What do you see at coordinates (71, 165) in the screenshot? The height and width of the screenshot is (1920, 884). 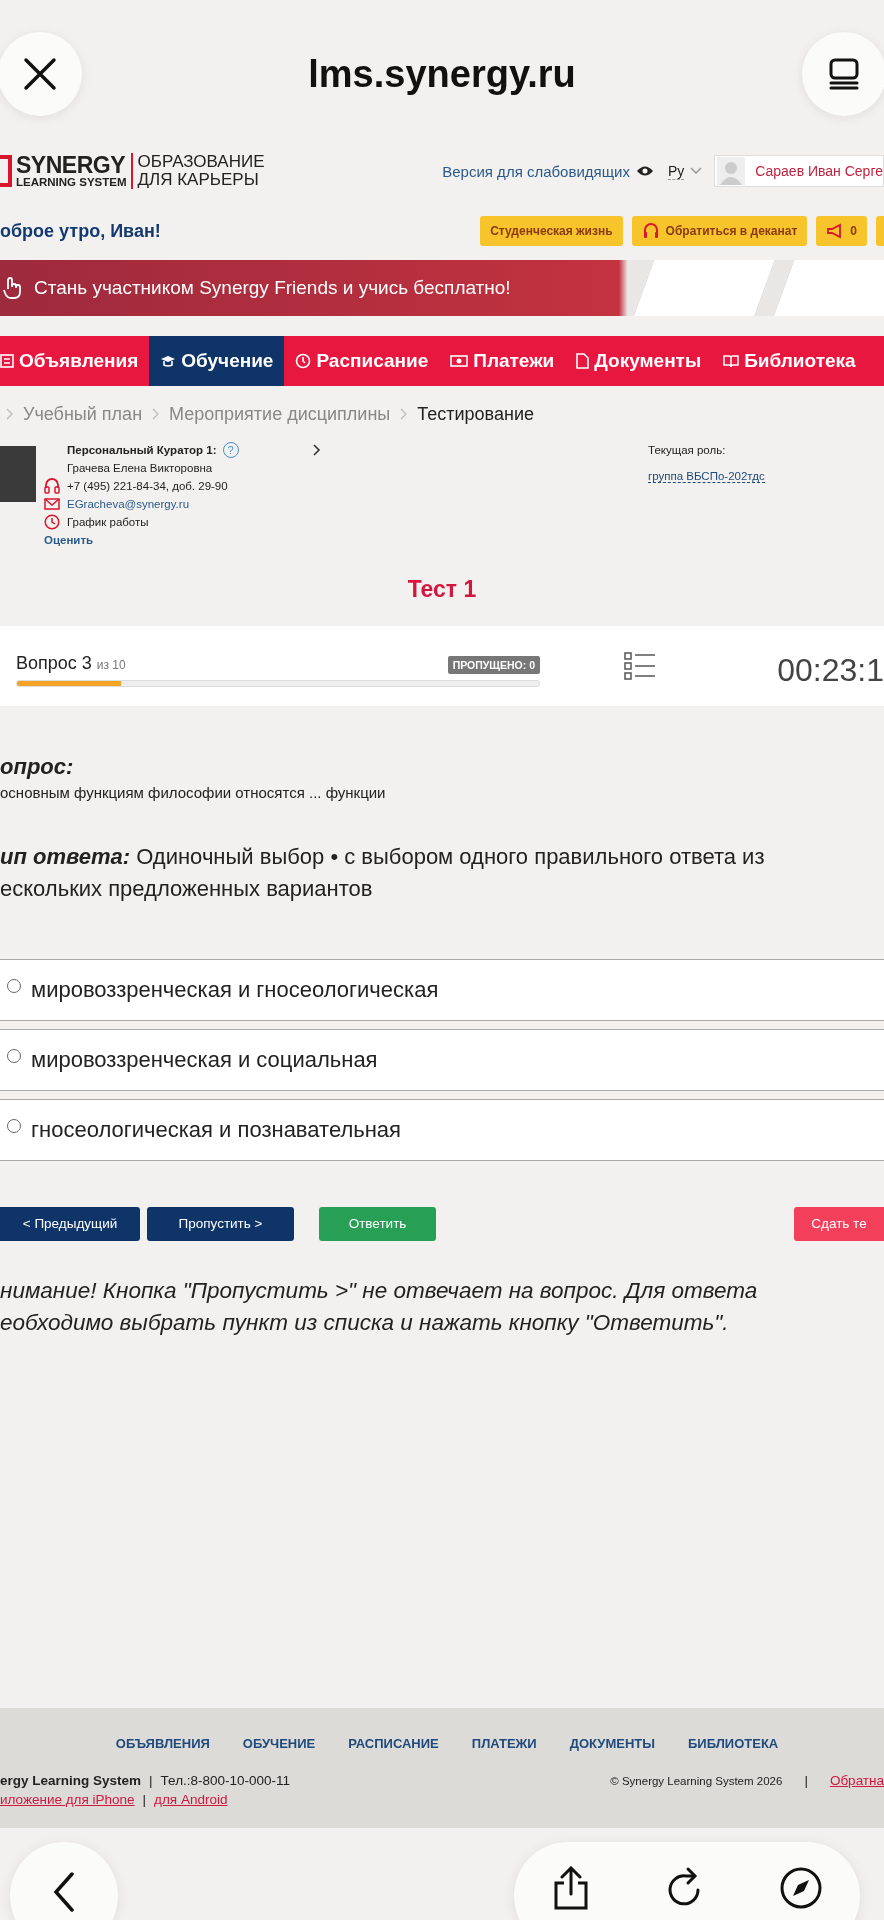 I see `logo-text: SYNERGY` at bounding box center [71, 165].